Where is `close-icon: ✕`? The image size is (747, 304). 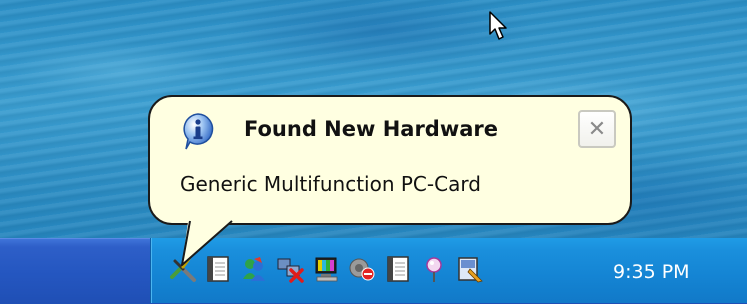 close-icon: ✕ is located at coordinates (597, 129).